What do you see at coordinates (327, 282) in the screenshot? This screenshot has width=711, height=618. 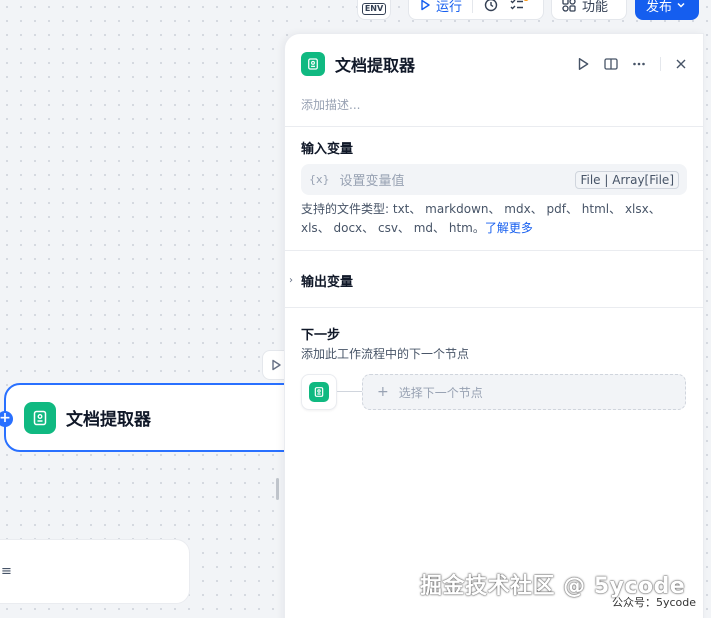 I see `output-variables-label: 输出变量` at bounding box center [327, 282].